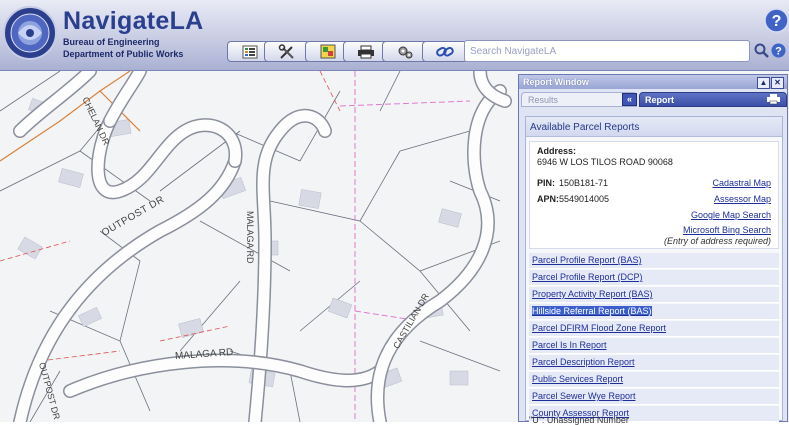  What do you see at coordinates (328, 51) in the screenshot?
I see `layers-icon` at bounding box center [328, 51].